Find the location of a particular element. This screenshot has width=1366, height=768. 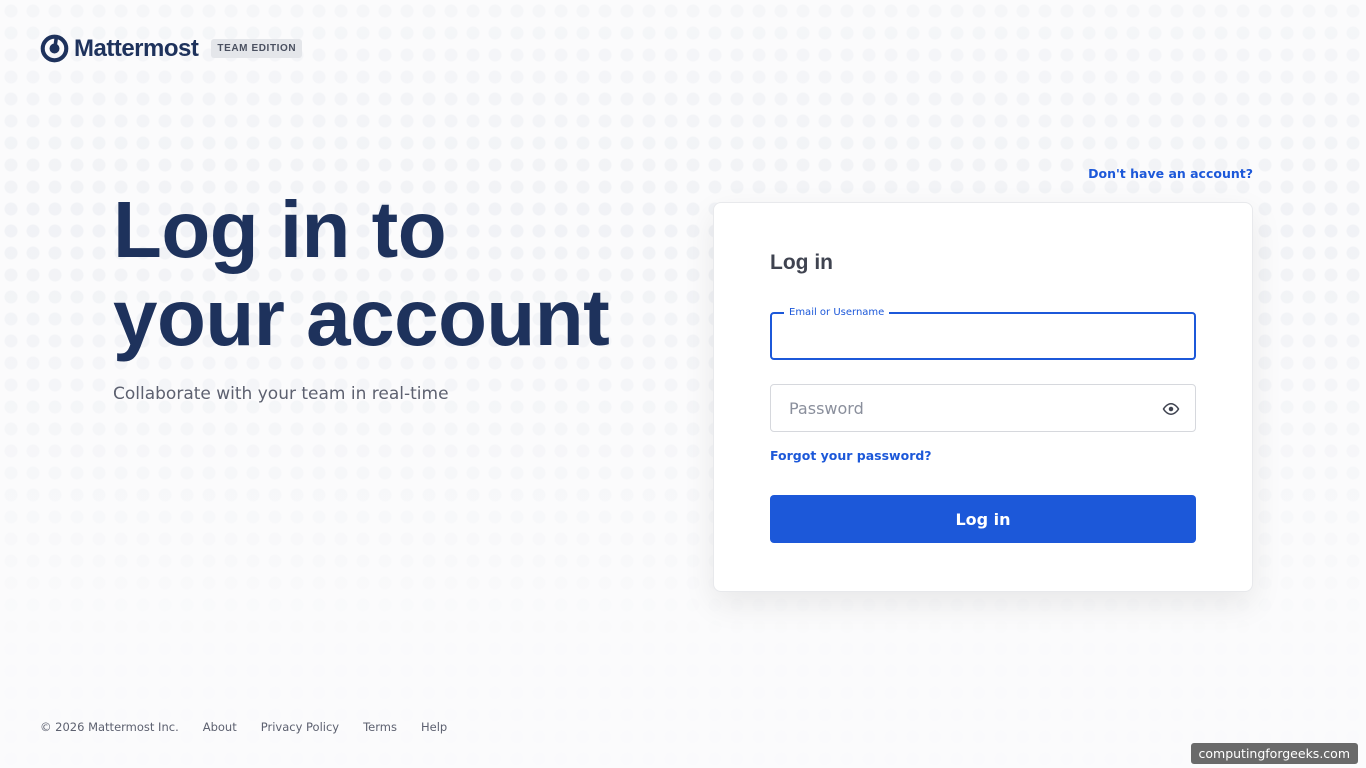

password-field is located at coordinates (983, 408).